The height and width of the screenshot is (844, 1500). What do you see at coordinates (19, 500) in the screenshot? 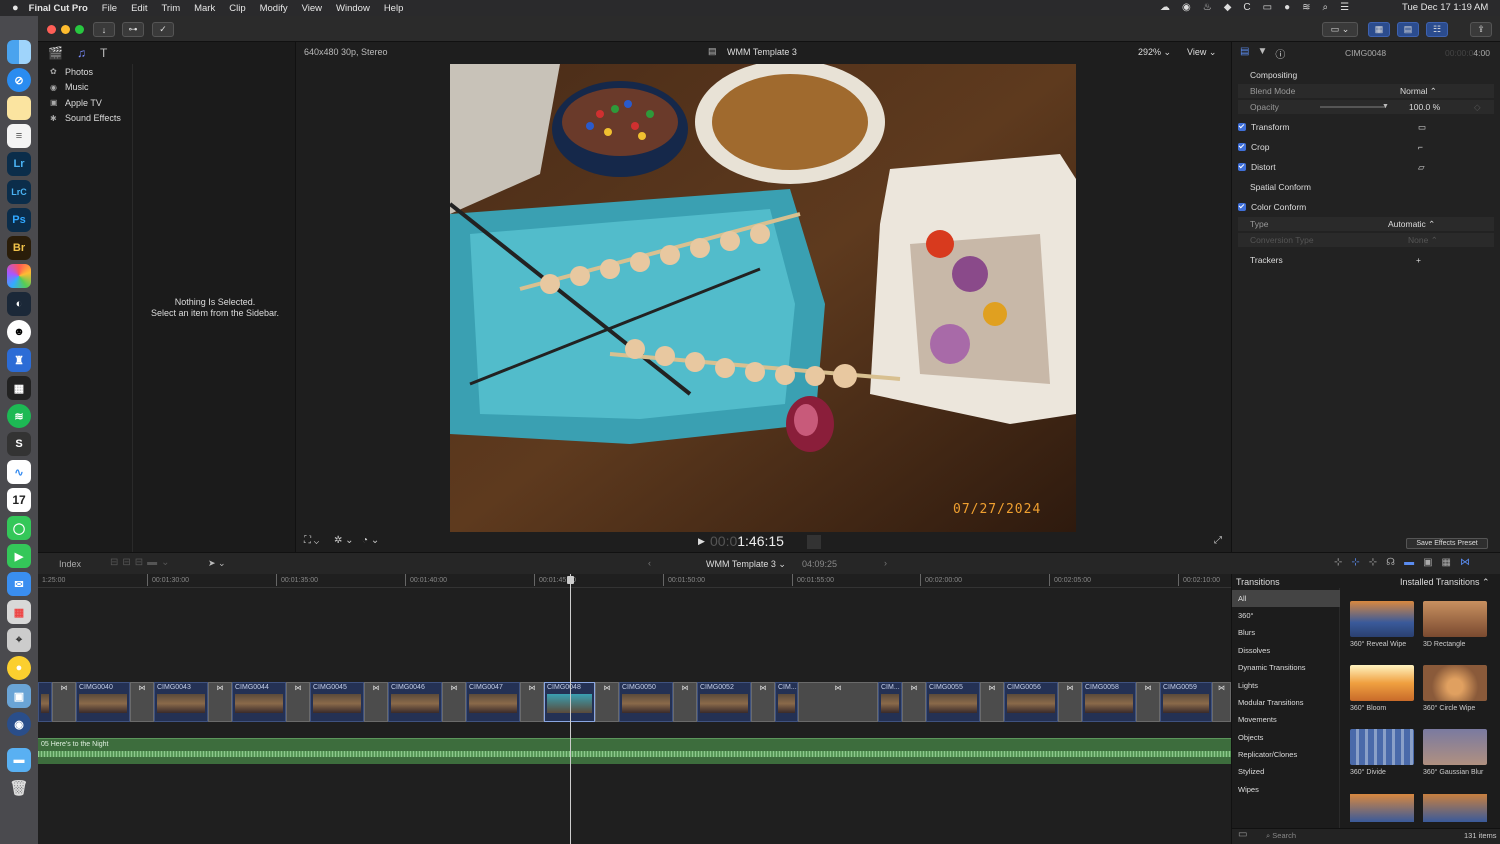
I see `dock-calendar: 17` at bounding box center [19, 500].